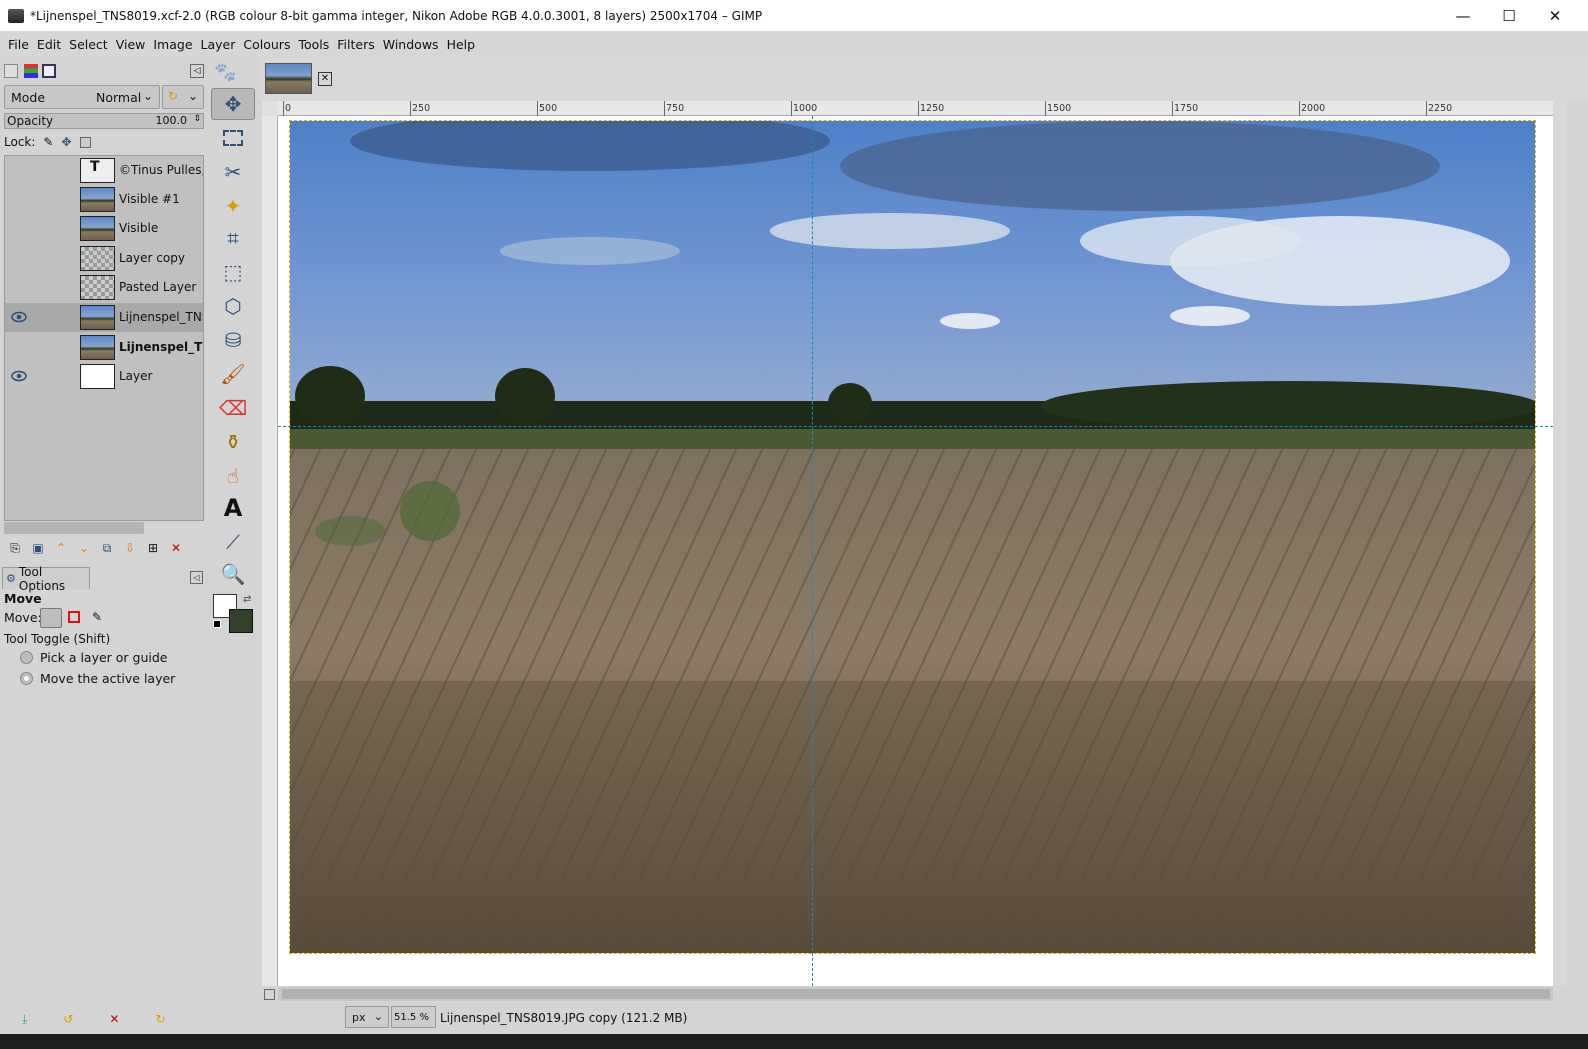 The width and height of the screenshot is (1588, 1049). What do you see at coordinates (176, 548) in the screenshot?
I see `delete-layer-icon: ✕` at bounding box center [176, 548].